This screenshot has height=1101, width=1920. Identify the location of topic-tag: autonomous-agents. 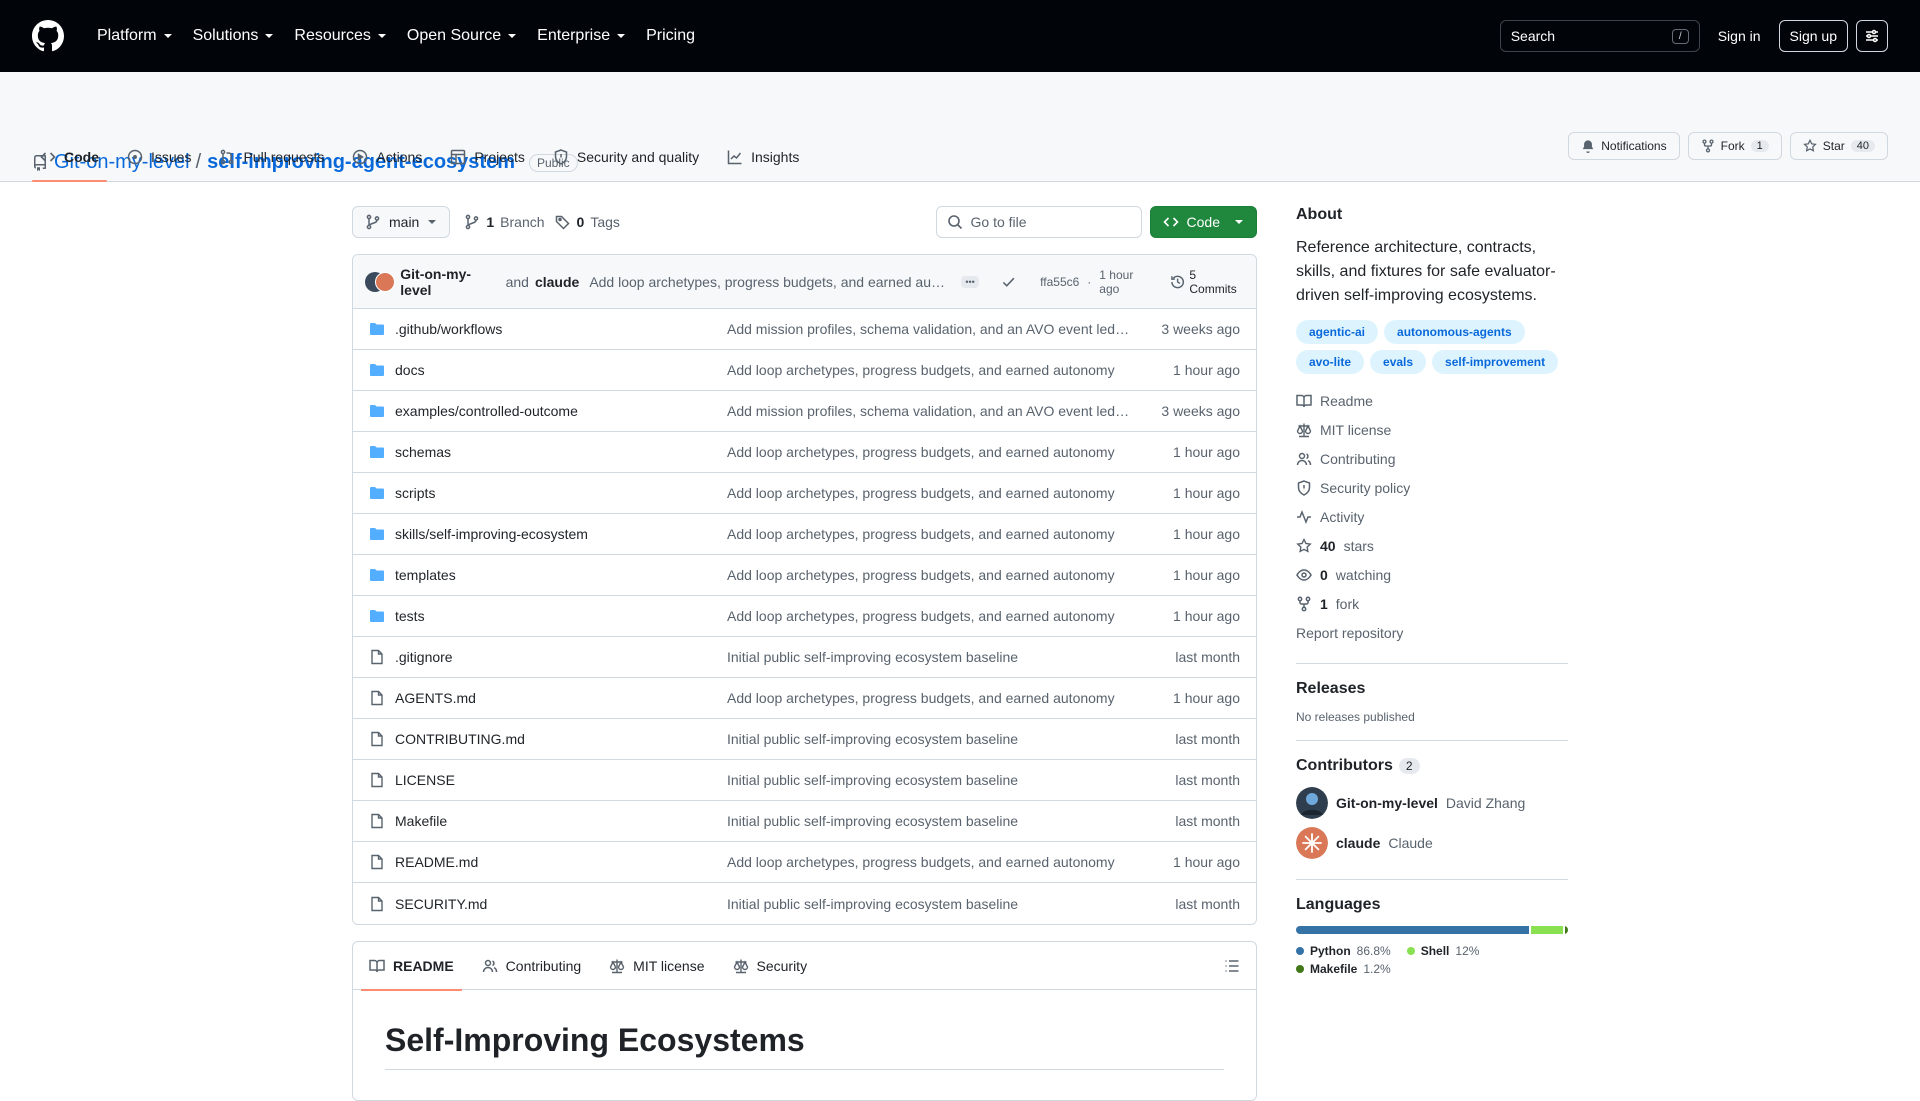
(1454, 332).